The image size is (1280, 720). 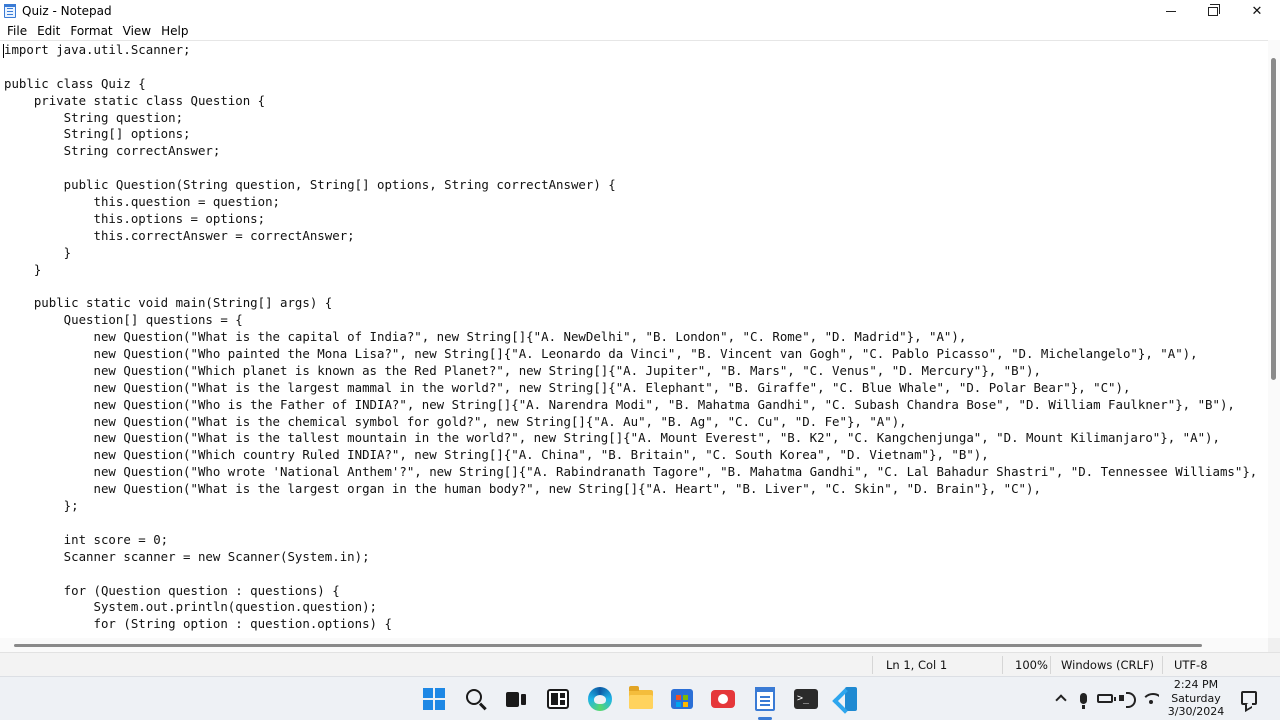 I want to click on folder-icon, so click(x=641, y=697).